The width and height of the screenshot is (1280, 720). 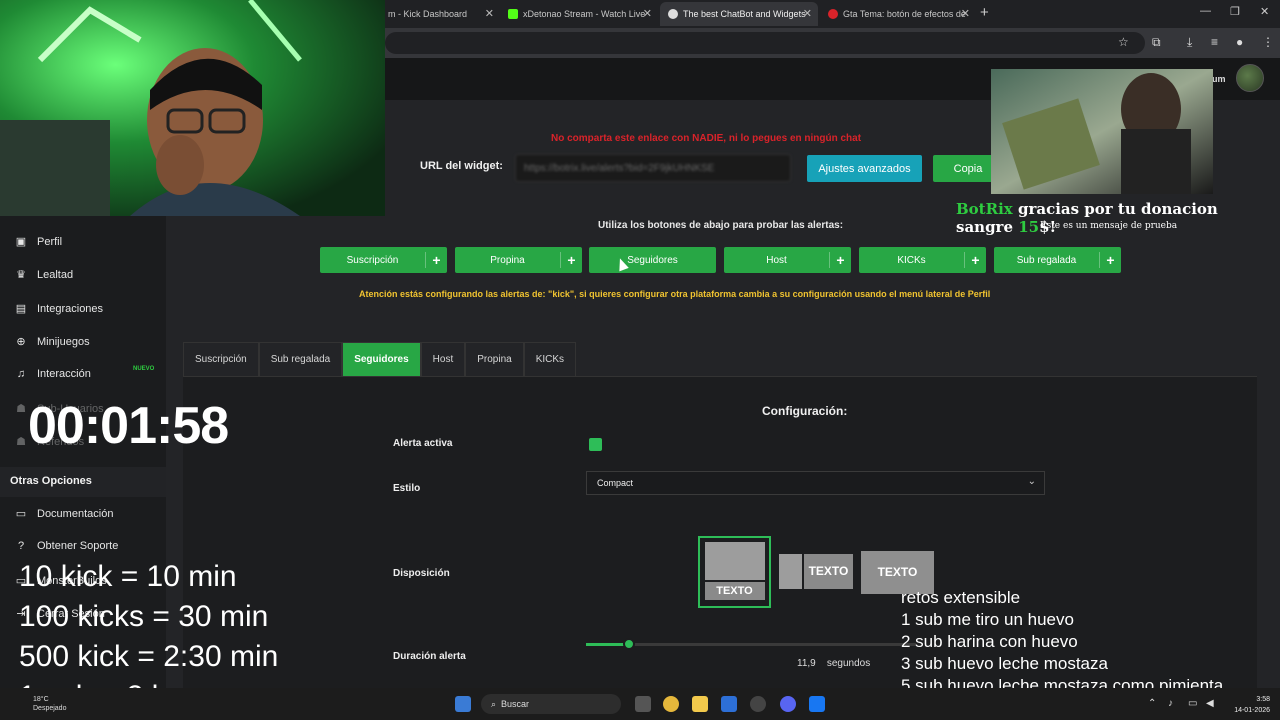 What do you see at coordinates (615, 483) in the screenshot?
I see `style-value: Compact` at bounding box center [615, 483].